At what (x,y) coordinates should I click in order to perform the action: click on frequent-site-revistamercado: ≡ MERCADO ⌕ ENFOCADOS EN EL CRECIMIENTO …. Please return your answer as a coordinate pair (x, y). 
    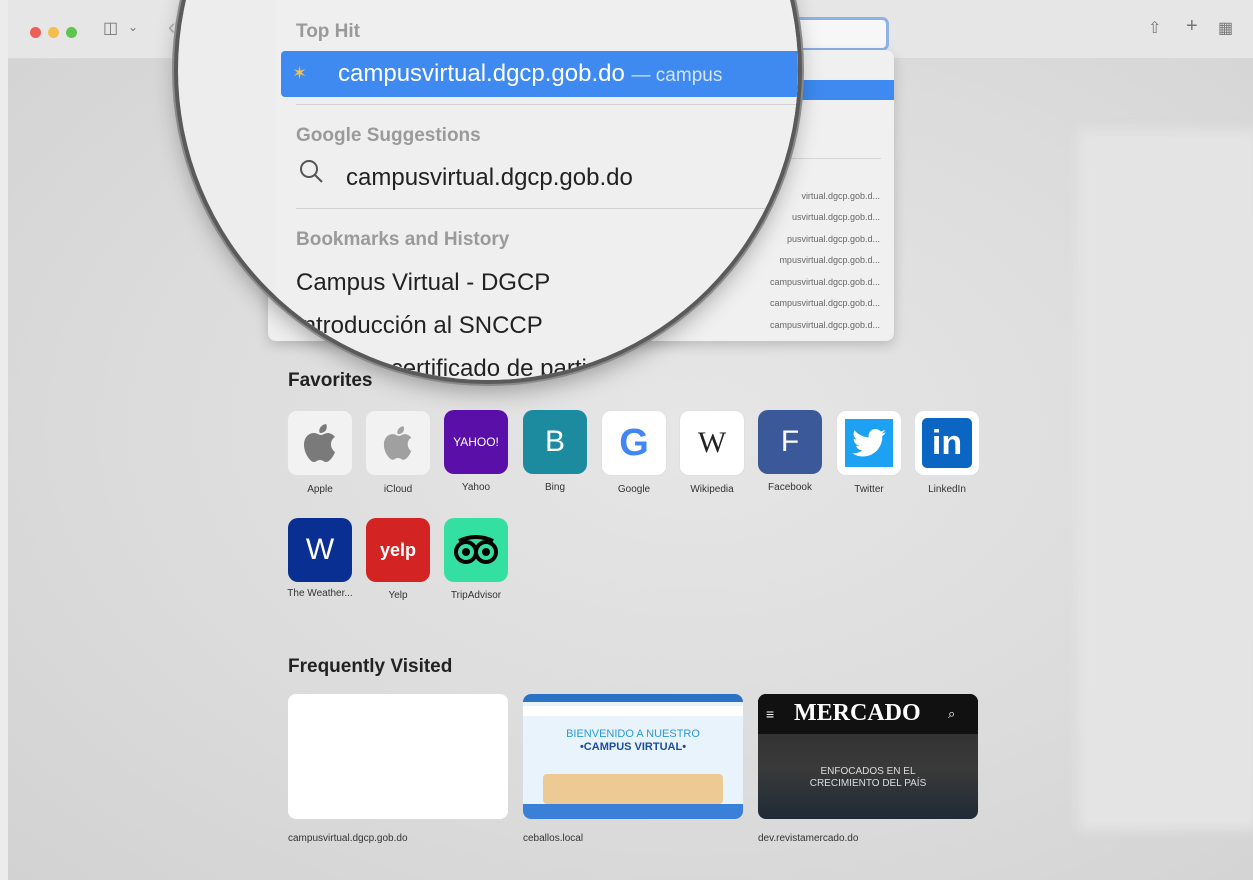
    Looking at the image, I should click on (868, 769).